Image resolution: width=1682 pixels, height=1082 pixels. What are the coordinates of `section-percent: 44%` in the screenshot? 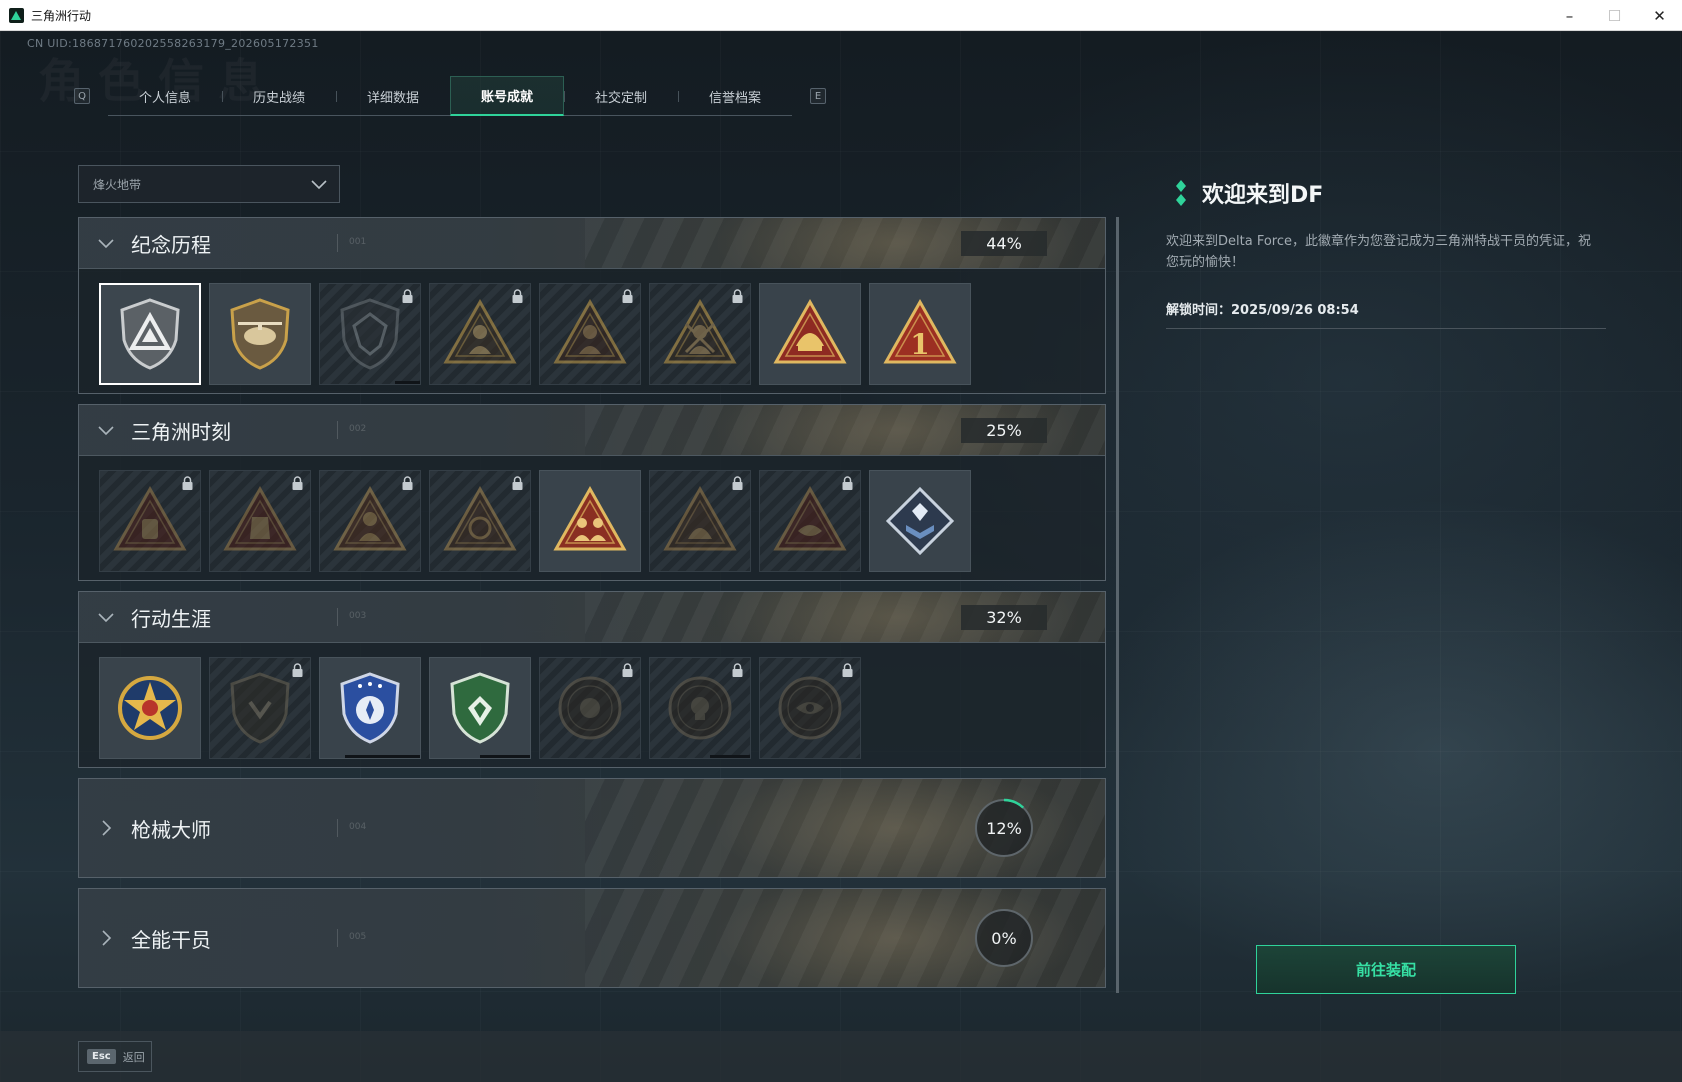 It's located at (1004, 243).